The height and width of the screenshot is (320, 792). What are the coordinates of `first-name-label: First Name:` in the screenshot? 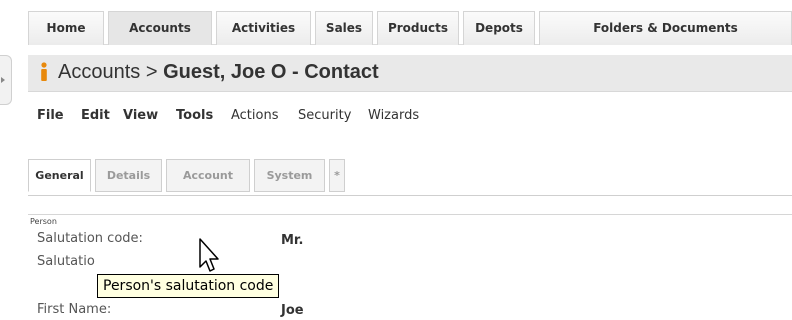 It's located at (74, 309).